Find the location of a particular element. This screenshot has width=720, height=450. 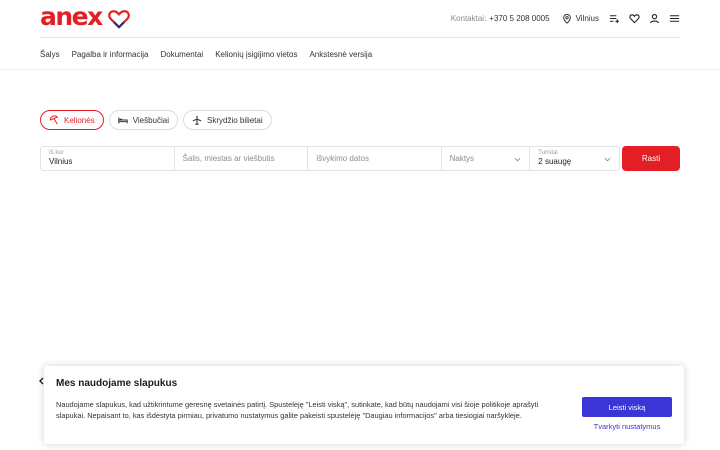

from-value: Vilnius is located at coordinates (61, 161).